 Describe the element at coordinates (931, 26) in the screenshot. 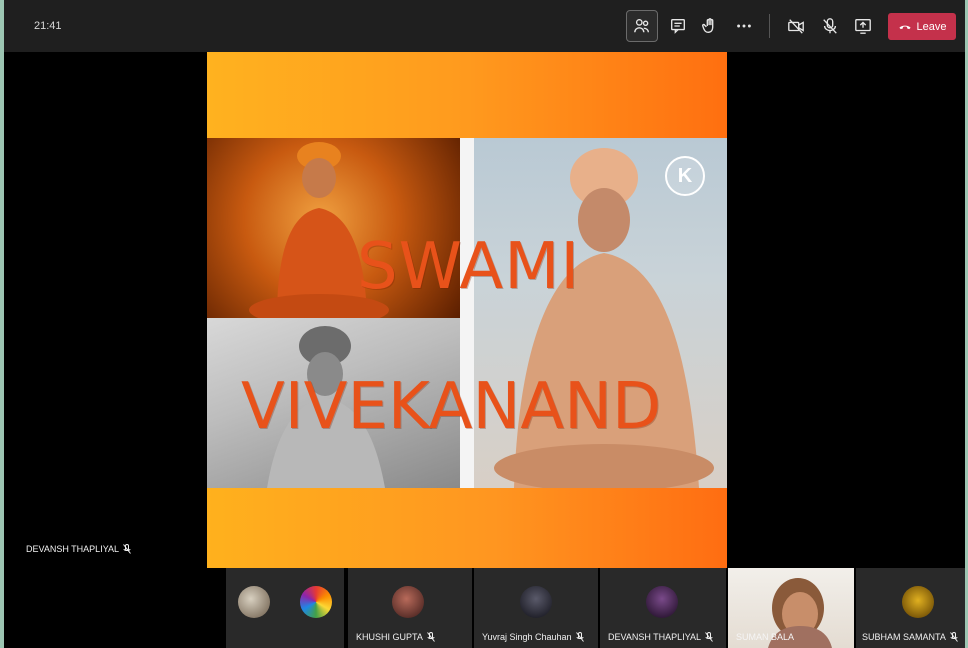

I see `leave-label: Leave` at that location.